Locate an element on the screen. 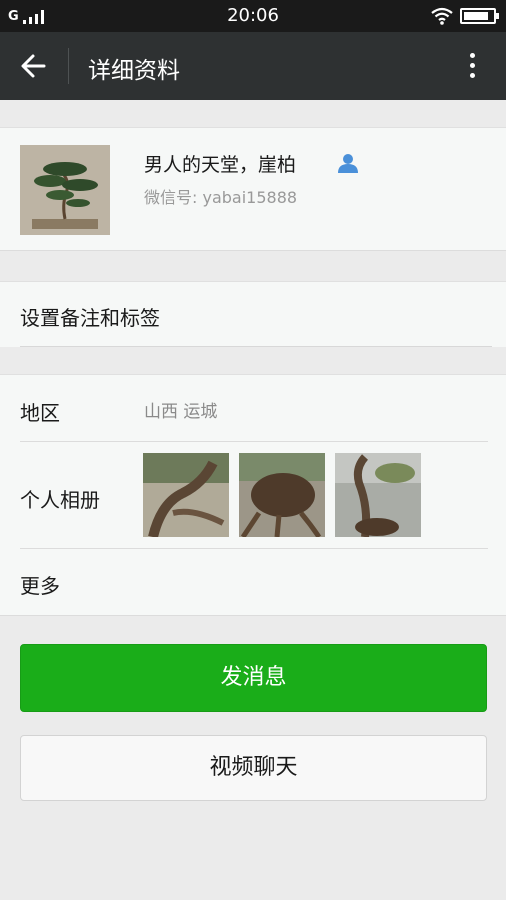  bonsai-avatar-image is located at coordinates (65, 190).